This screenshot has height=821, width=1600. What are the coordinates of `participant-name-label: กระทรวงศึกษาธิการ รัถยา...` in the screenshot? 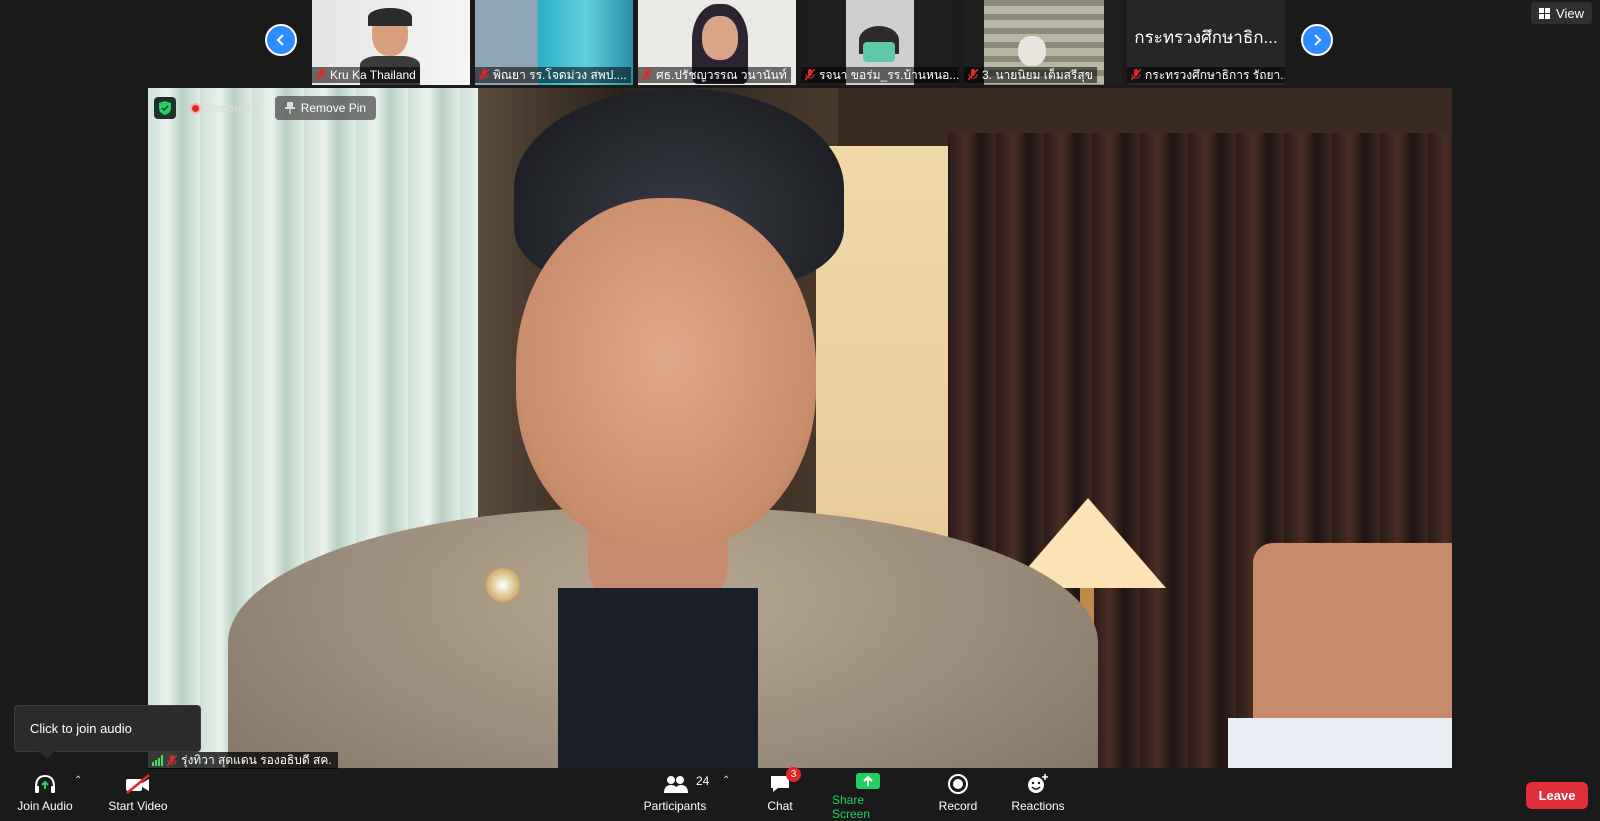 It's located at (1206, 75).